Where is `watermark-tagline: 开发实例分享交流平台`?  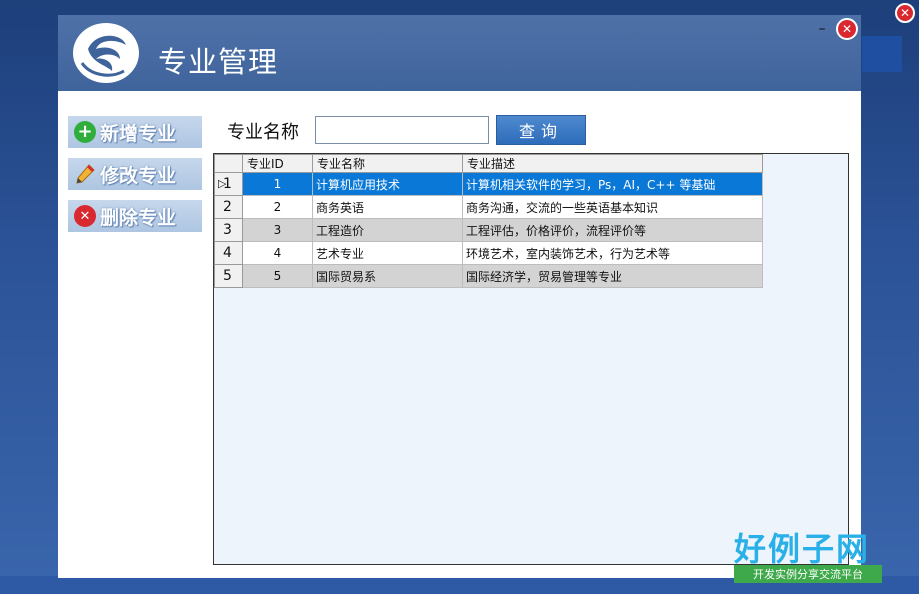 watermark-tagline: 开发实例分享交流平台 is located at coordinates (808, 574).